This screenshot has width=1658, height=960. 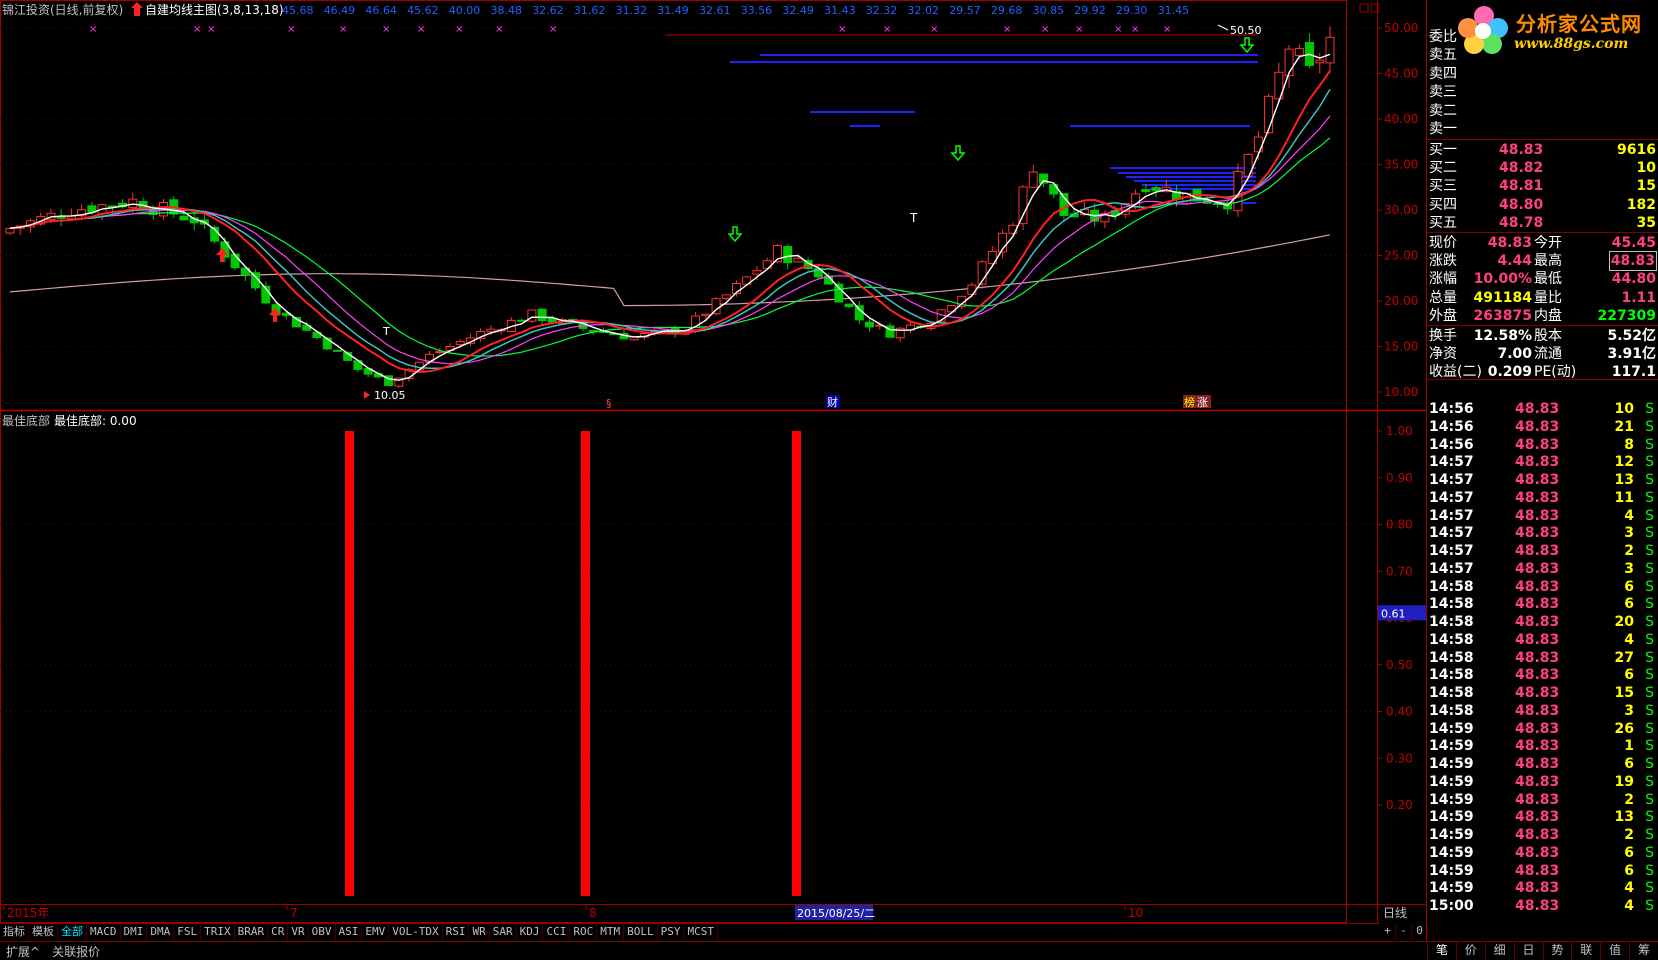 What do you see at coordinates (1388, 931) in the screenshot?
I see `tab-control-button: +` at bounding box center [1388, 931].